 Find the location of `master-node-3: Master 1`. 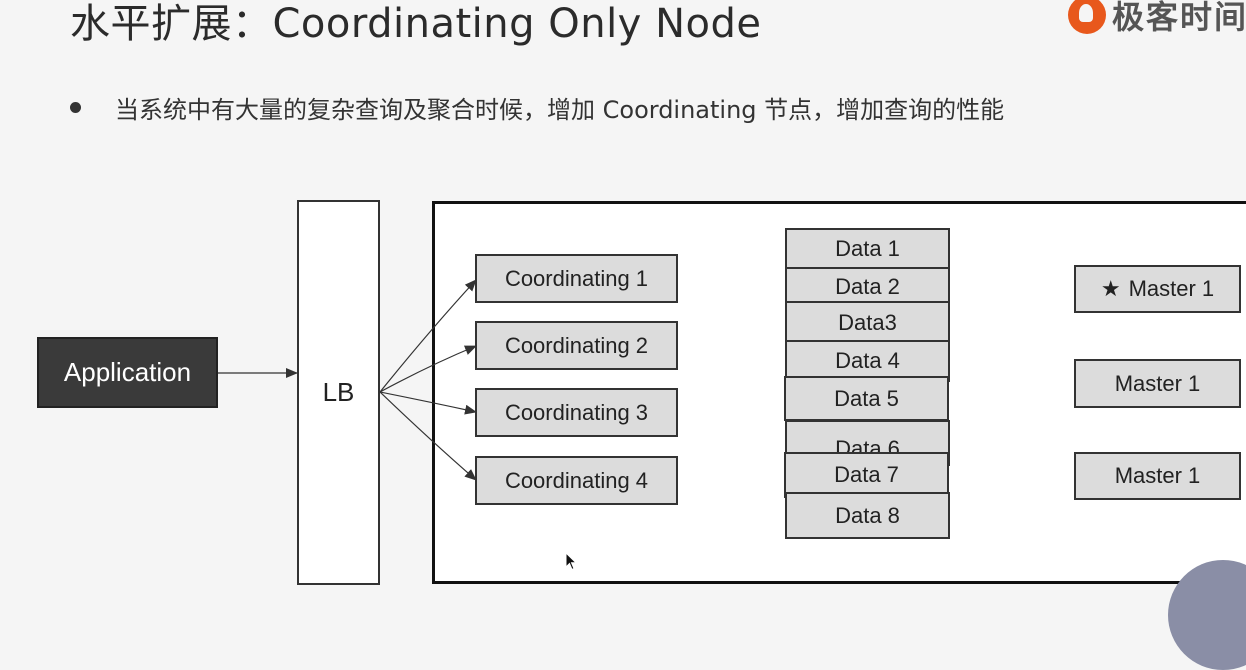

master-node-3: Master 1 is located at coordinates (1157, 476).